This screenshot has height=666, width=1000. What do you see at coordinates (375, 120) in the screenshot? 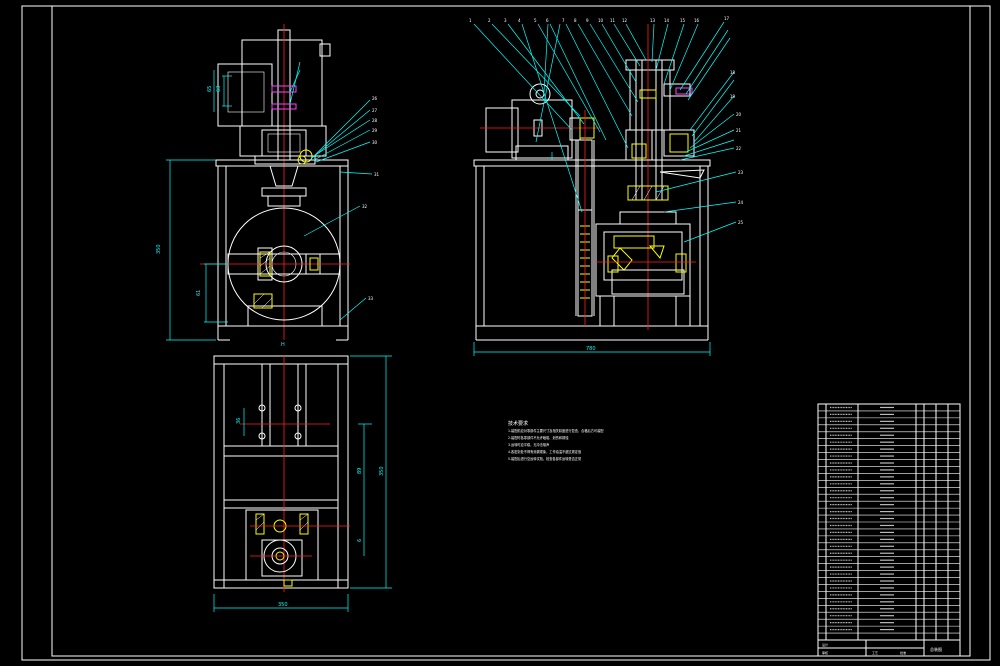
I see `svg-text: 28` at bounding box center [375, 120].